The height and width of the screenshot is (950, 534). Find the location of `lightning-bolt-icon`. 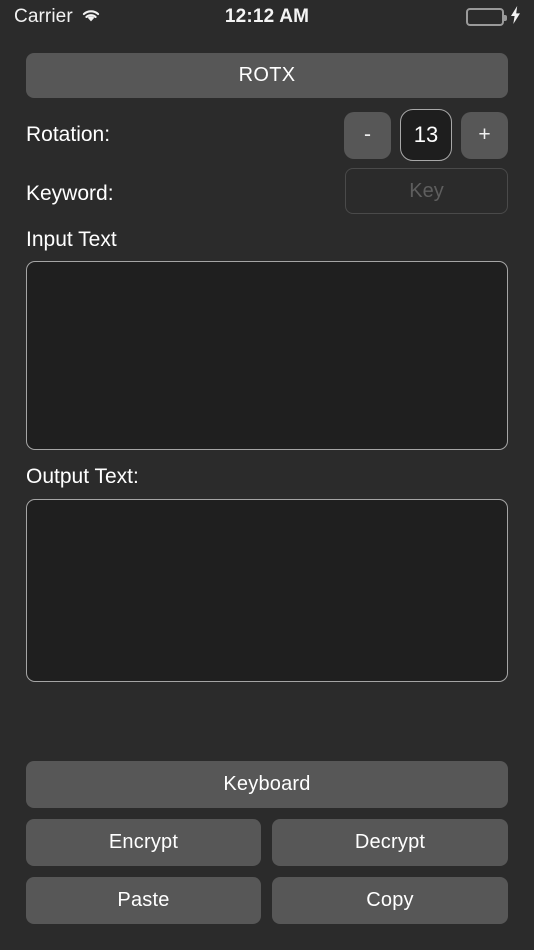

lightning-bolt-icon is located at coordinates (515, 17).